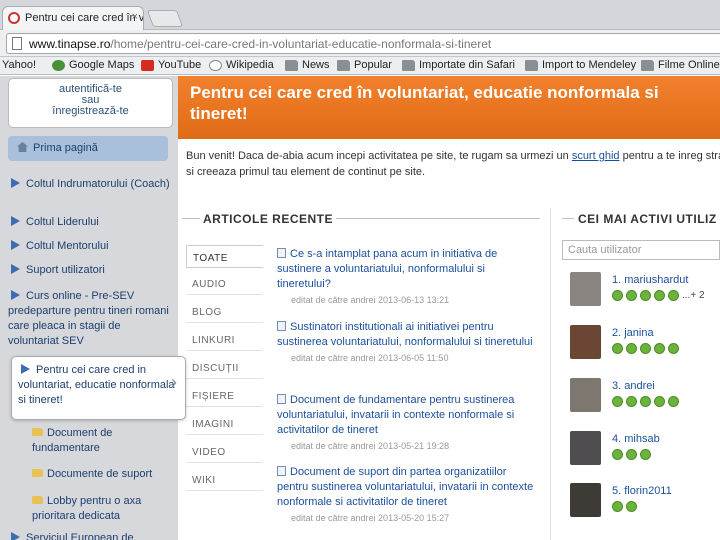 This screenshot has height=540, width=720. I want to click on nav-item-lider: Coltul Liderului, so click(90, 222).